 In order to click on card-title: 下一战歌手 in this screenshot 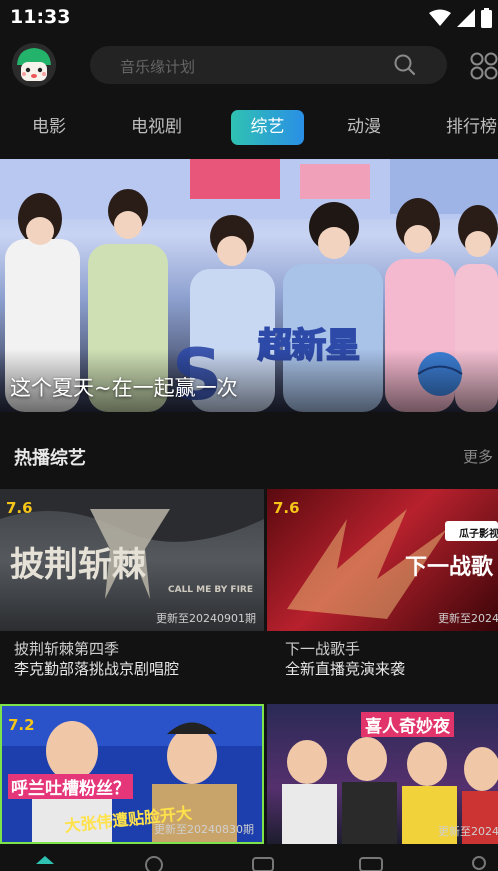, I will do `click(322, 648)`.